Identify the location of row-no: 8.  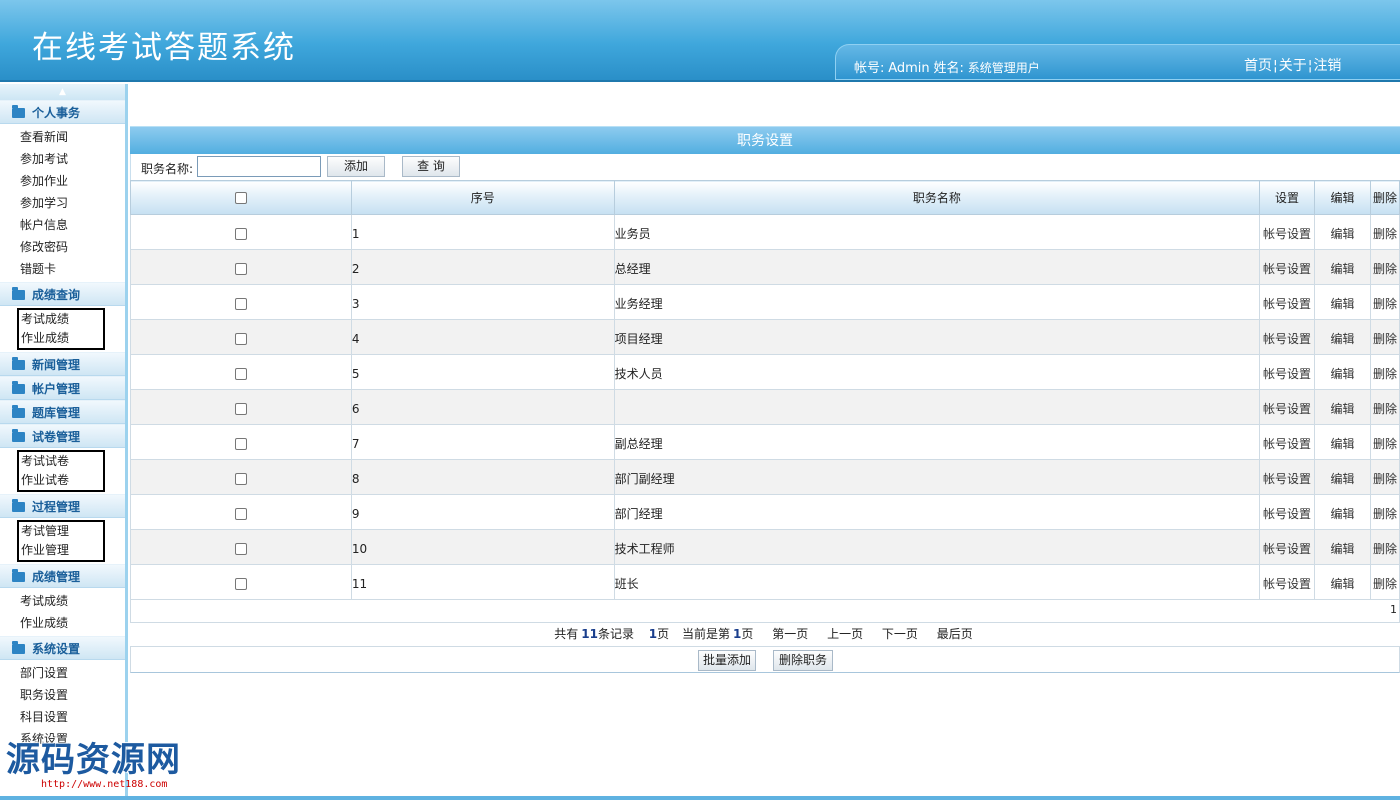
(482, 477).